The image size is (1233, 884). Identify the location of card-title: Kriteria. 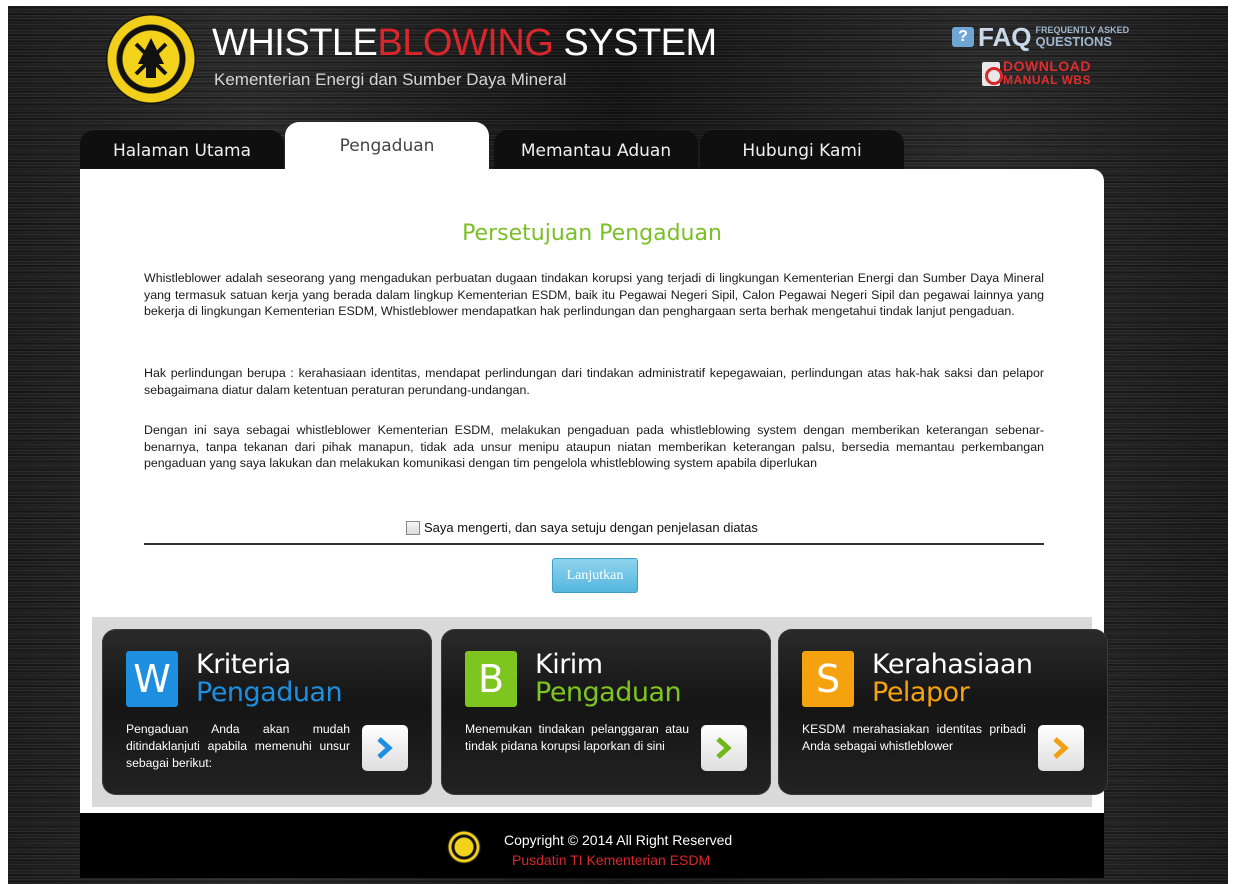
(243, 664).